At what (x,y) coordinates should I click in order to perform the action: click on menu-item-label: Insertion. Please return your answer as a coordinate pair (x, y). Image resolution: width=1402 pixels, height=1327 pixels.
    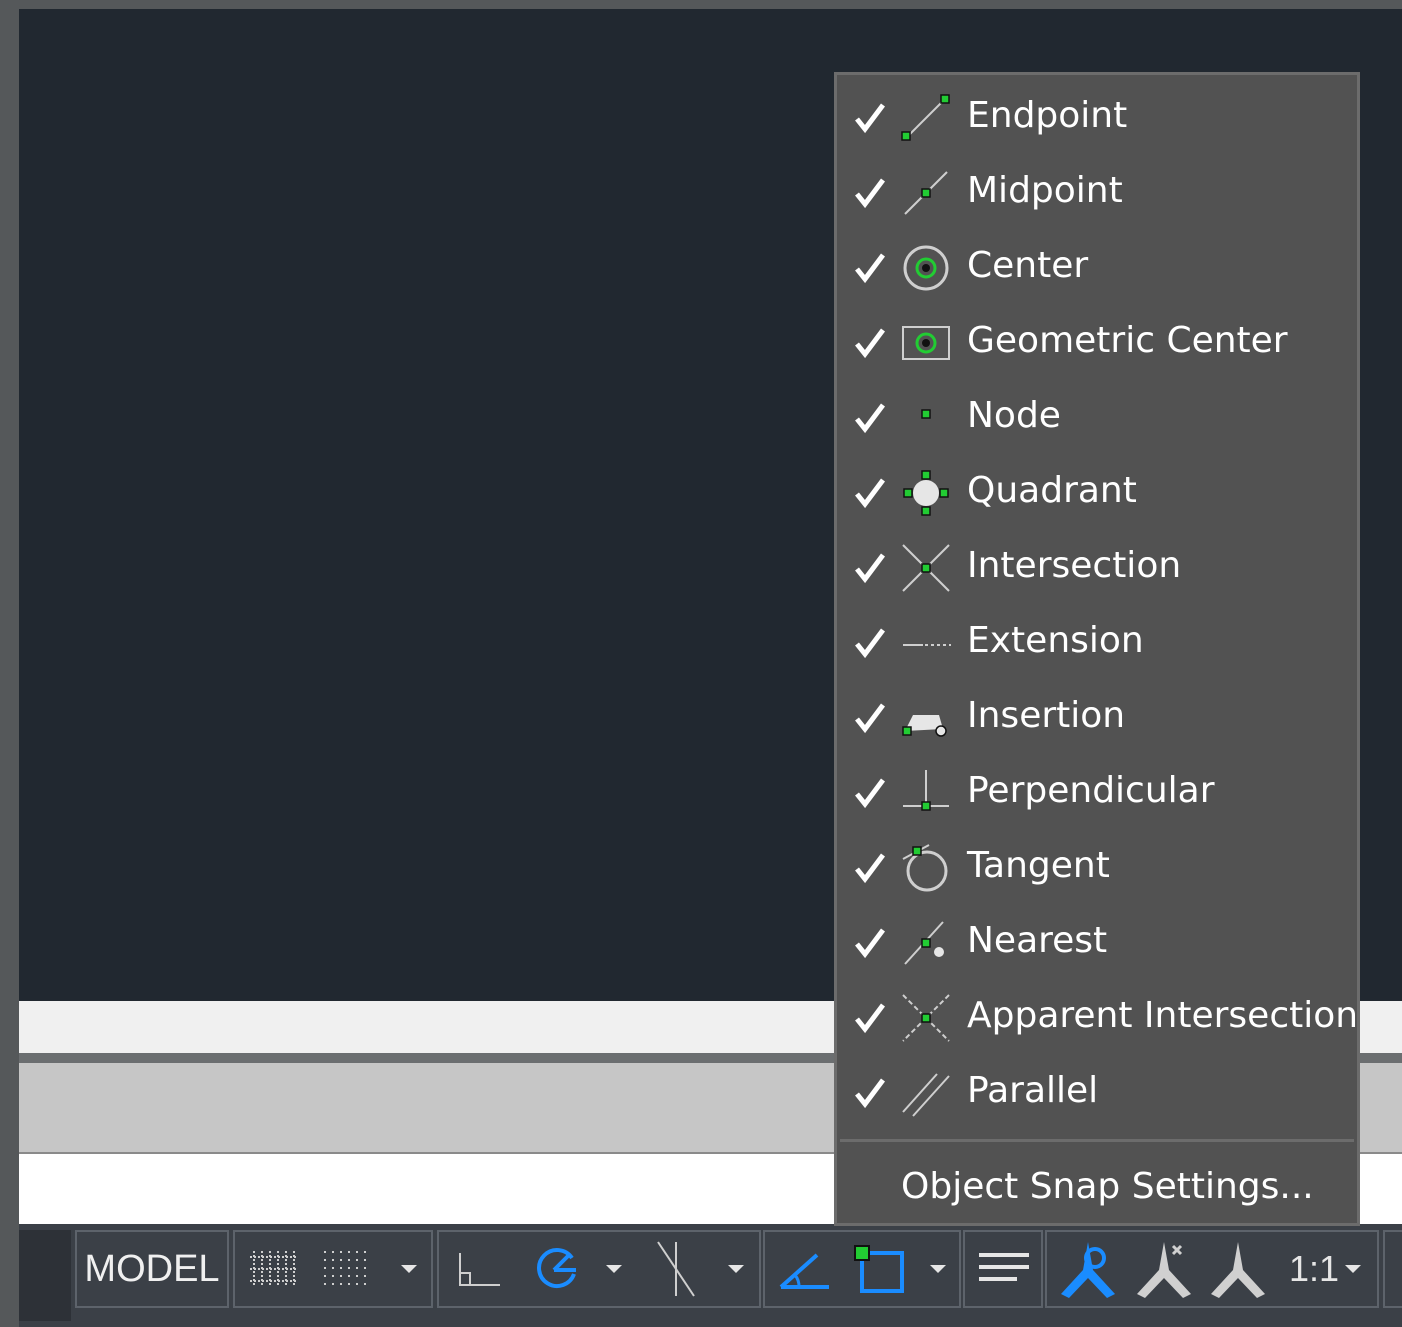
    Looking at the image, I should click on (1046, 715).